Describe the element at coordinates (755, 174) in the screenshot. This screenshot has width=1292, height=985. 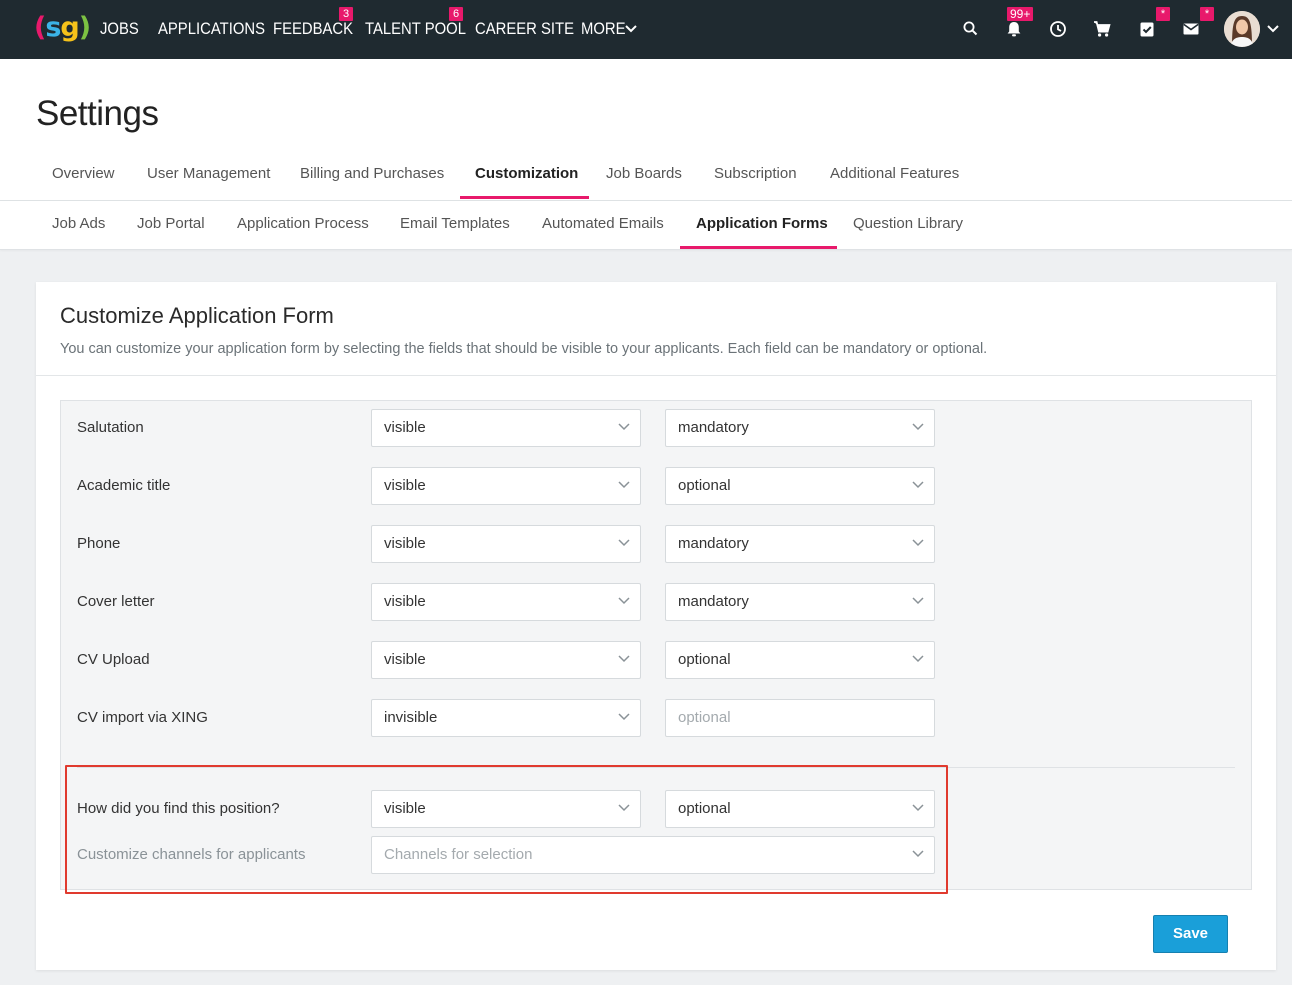
I see `tab-subscription: Subscription` at that location.